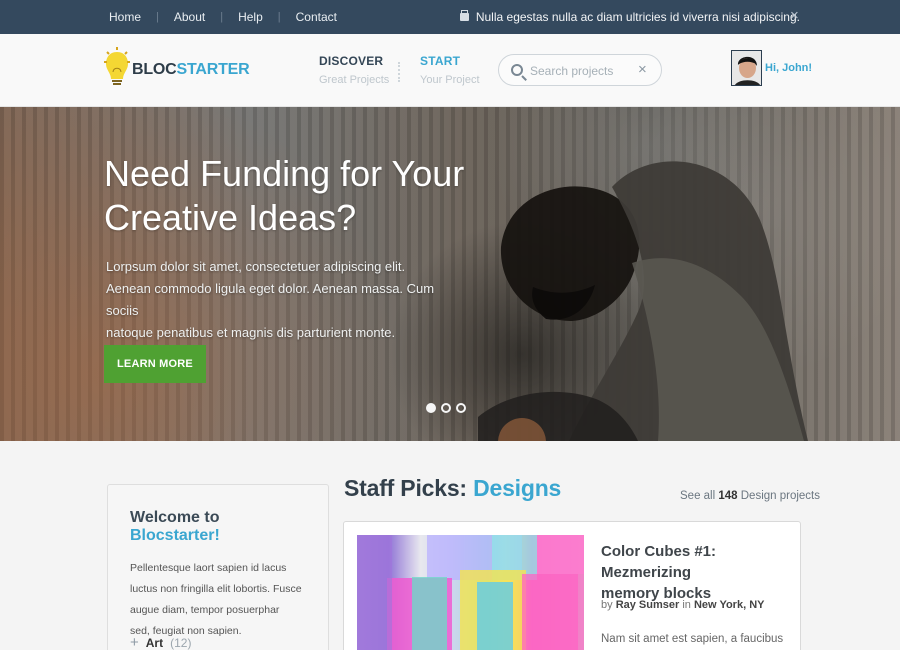 The height and width of the screenshot is (650, 900). I want to click on category-art: + Art (12), so click(160, 642).